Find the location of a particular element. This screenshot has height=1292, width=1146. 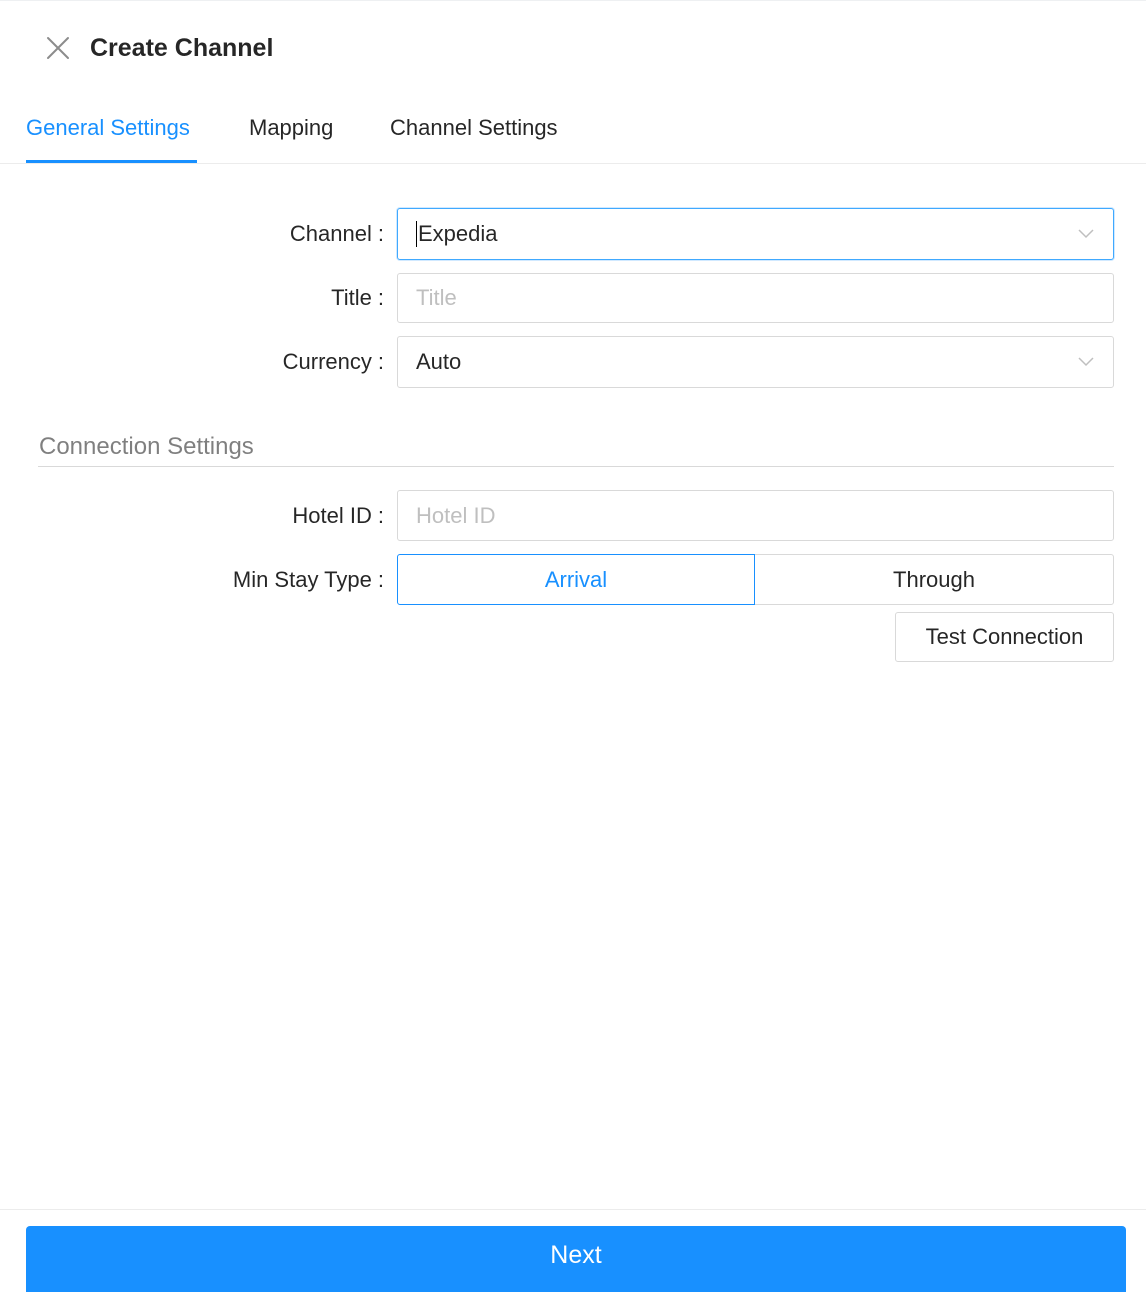

text-cursor is located at coordinates (416, 234).